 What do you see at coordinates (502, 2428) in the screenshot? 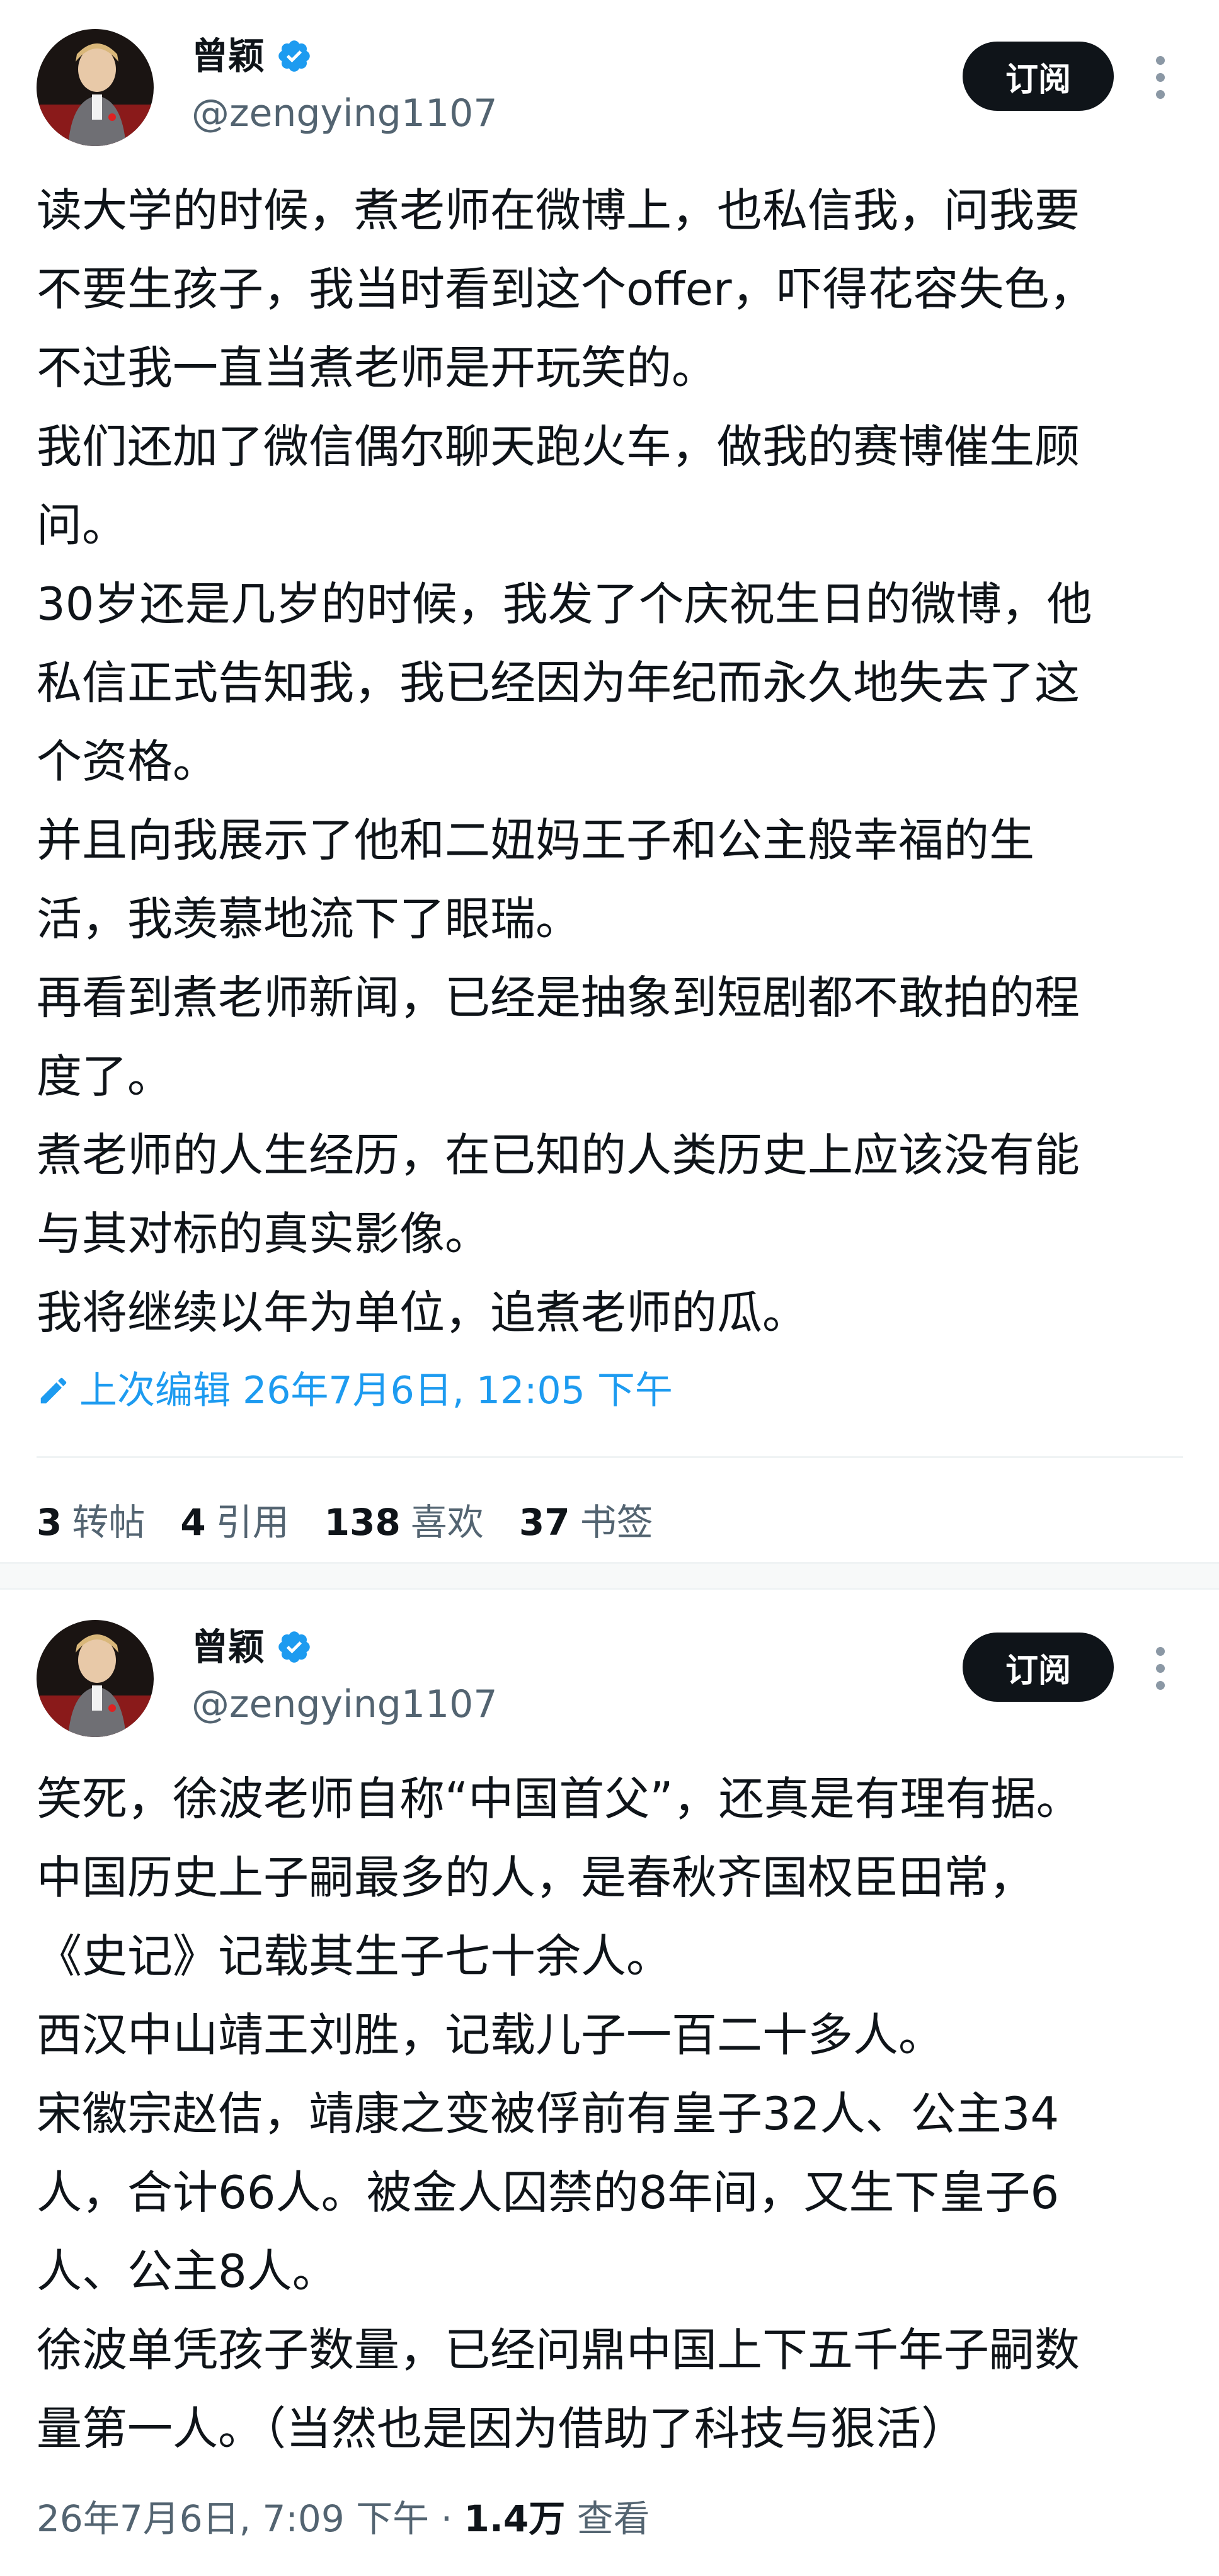
I see `post-body-line: 量第一人。（当然也是因为借助了科技与狠活）` at bounding box center [502, 2428].